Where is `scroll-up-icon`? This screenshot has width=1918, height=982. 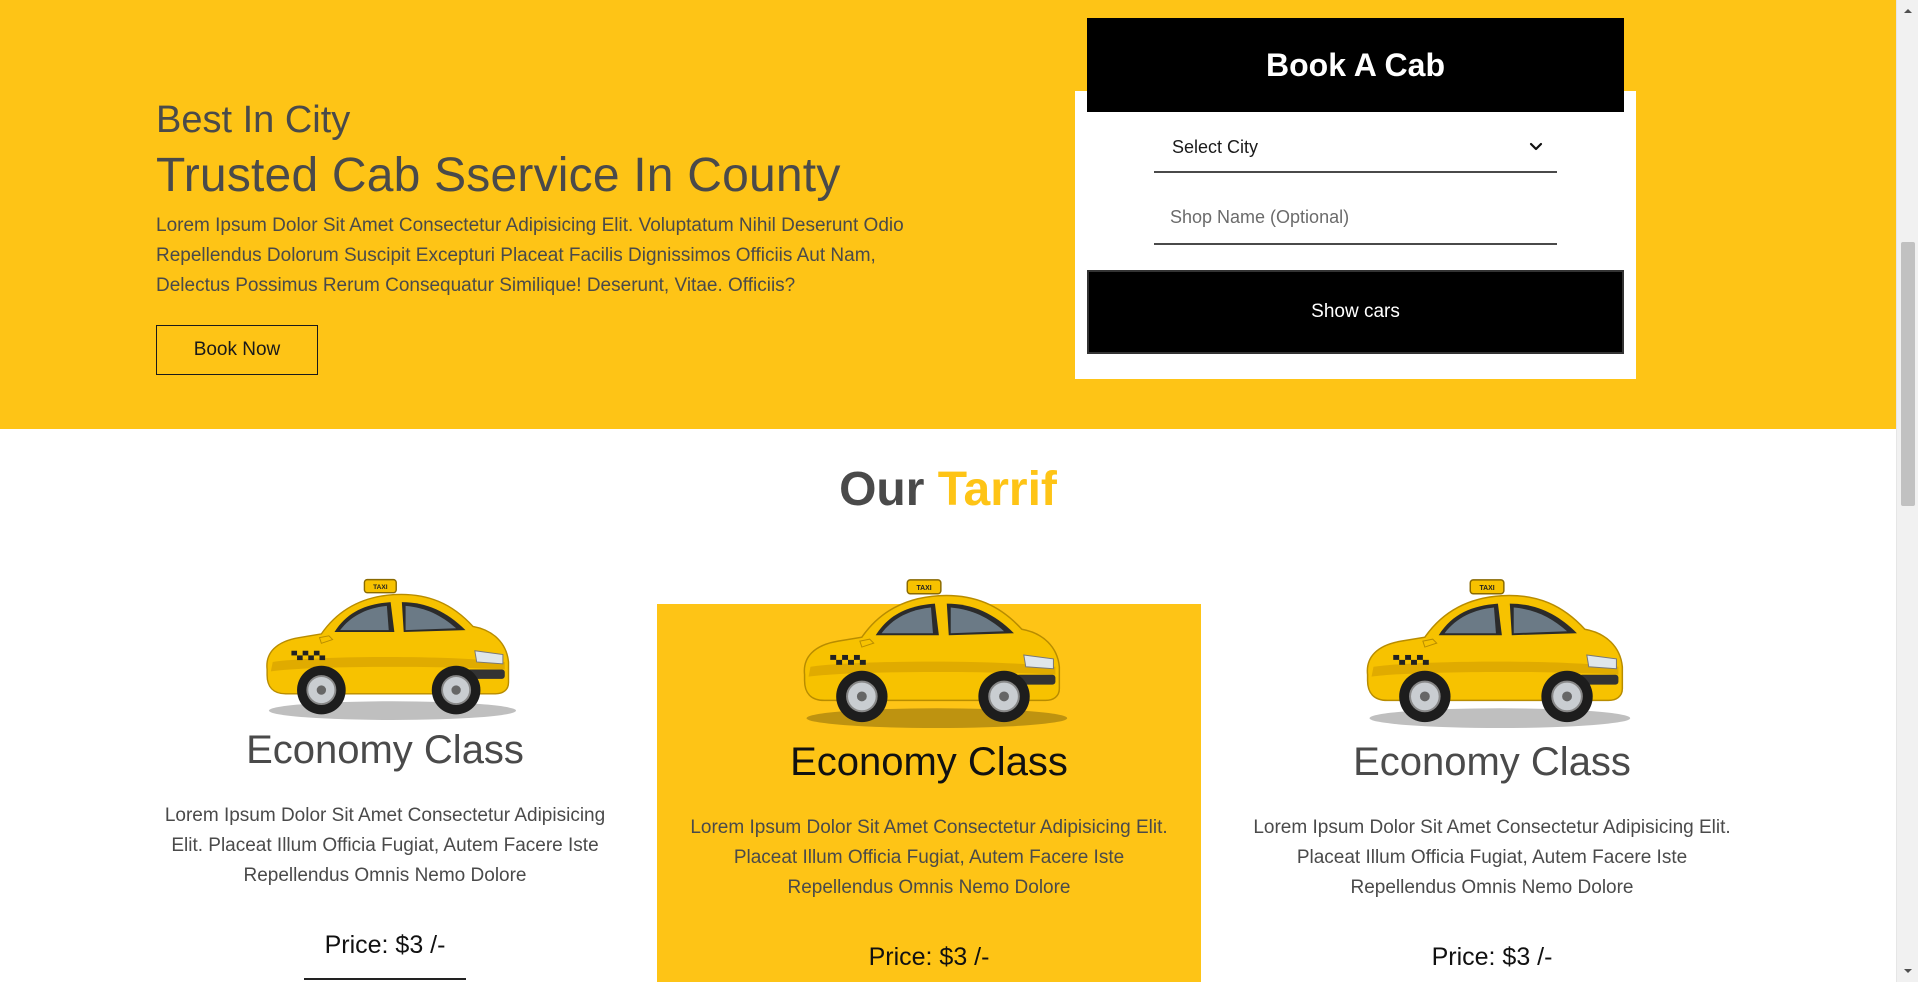 scroll-up-icon is located at coordinates (1908, 11).